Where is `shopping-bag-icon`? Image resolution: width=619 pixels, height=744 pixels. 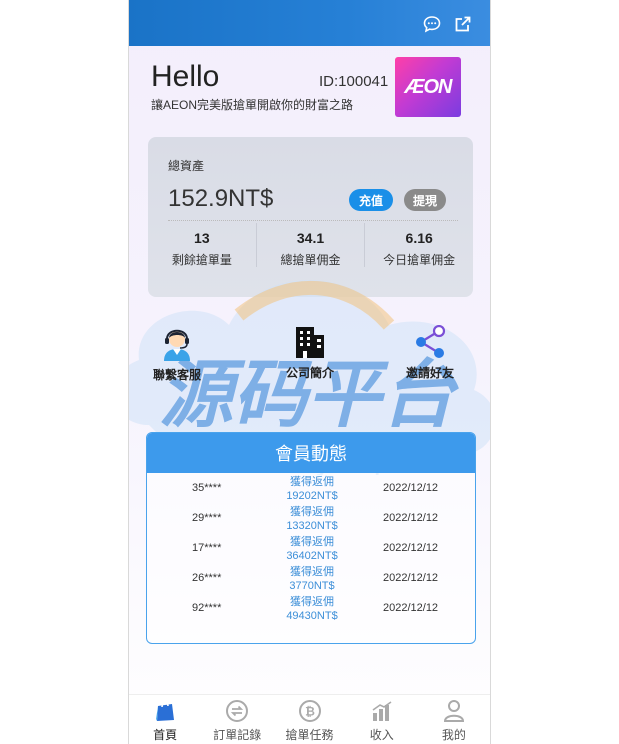 shopping-bag-icon is located at coordinates (165, 711).